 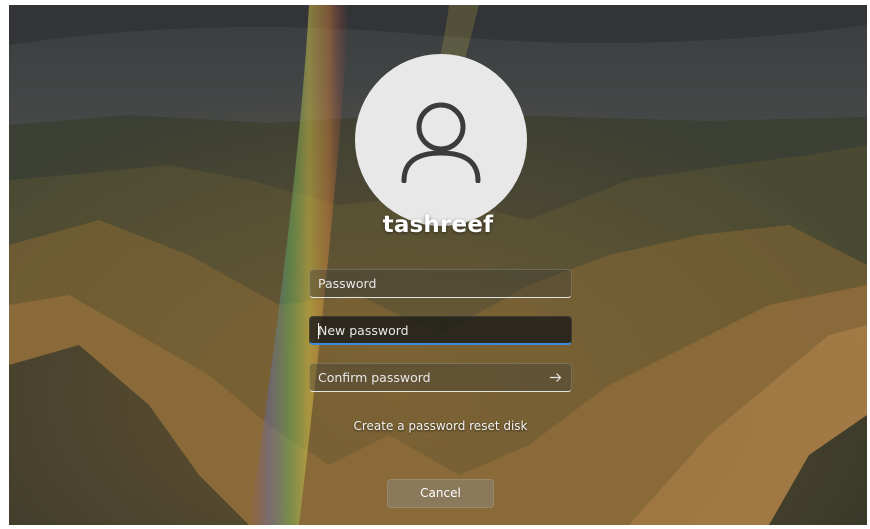 I want to click on password-field: Password, so click(x=440, y=283).